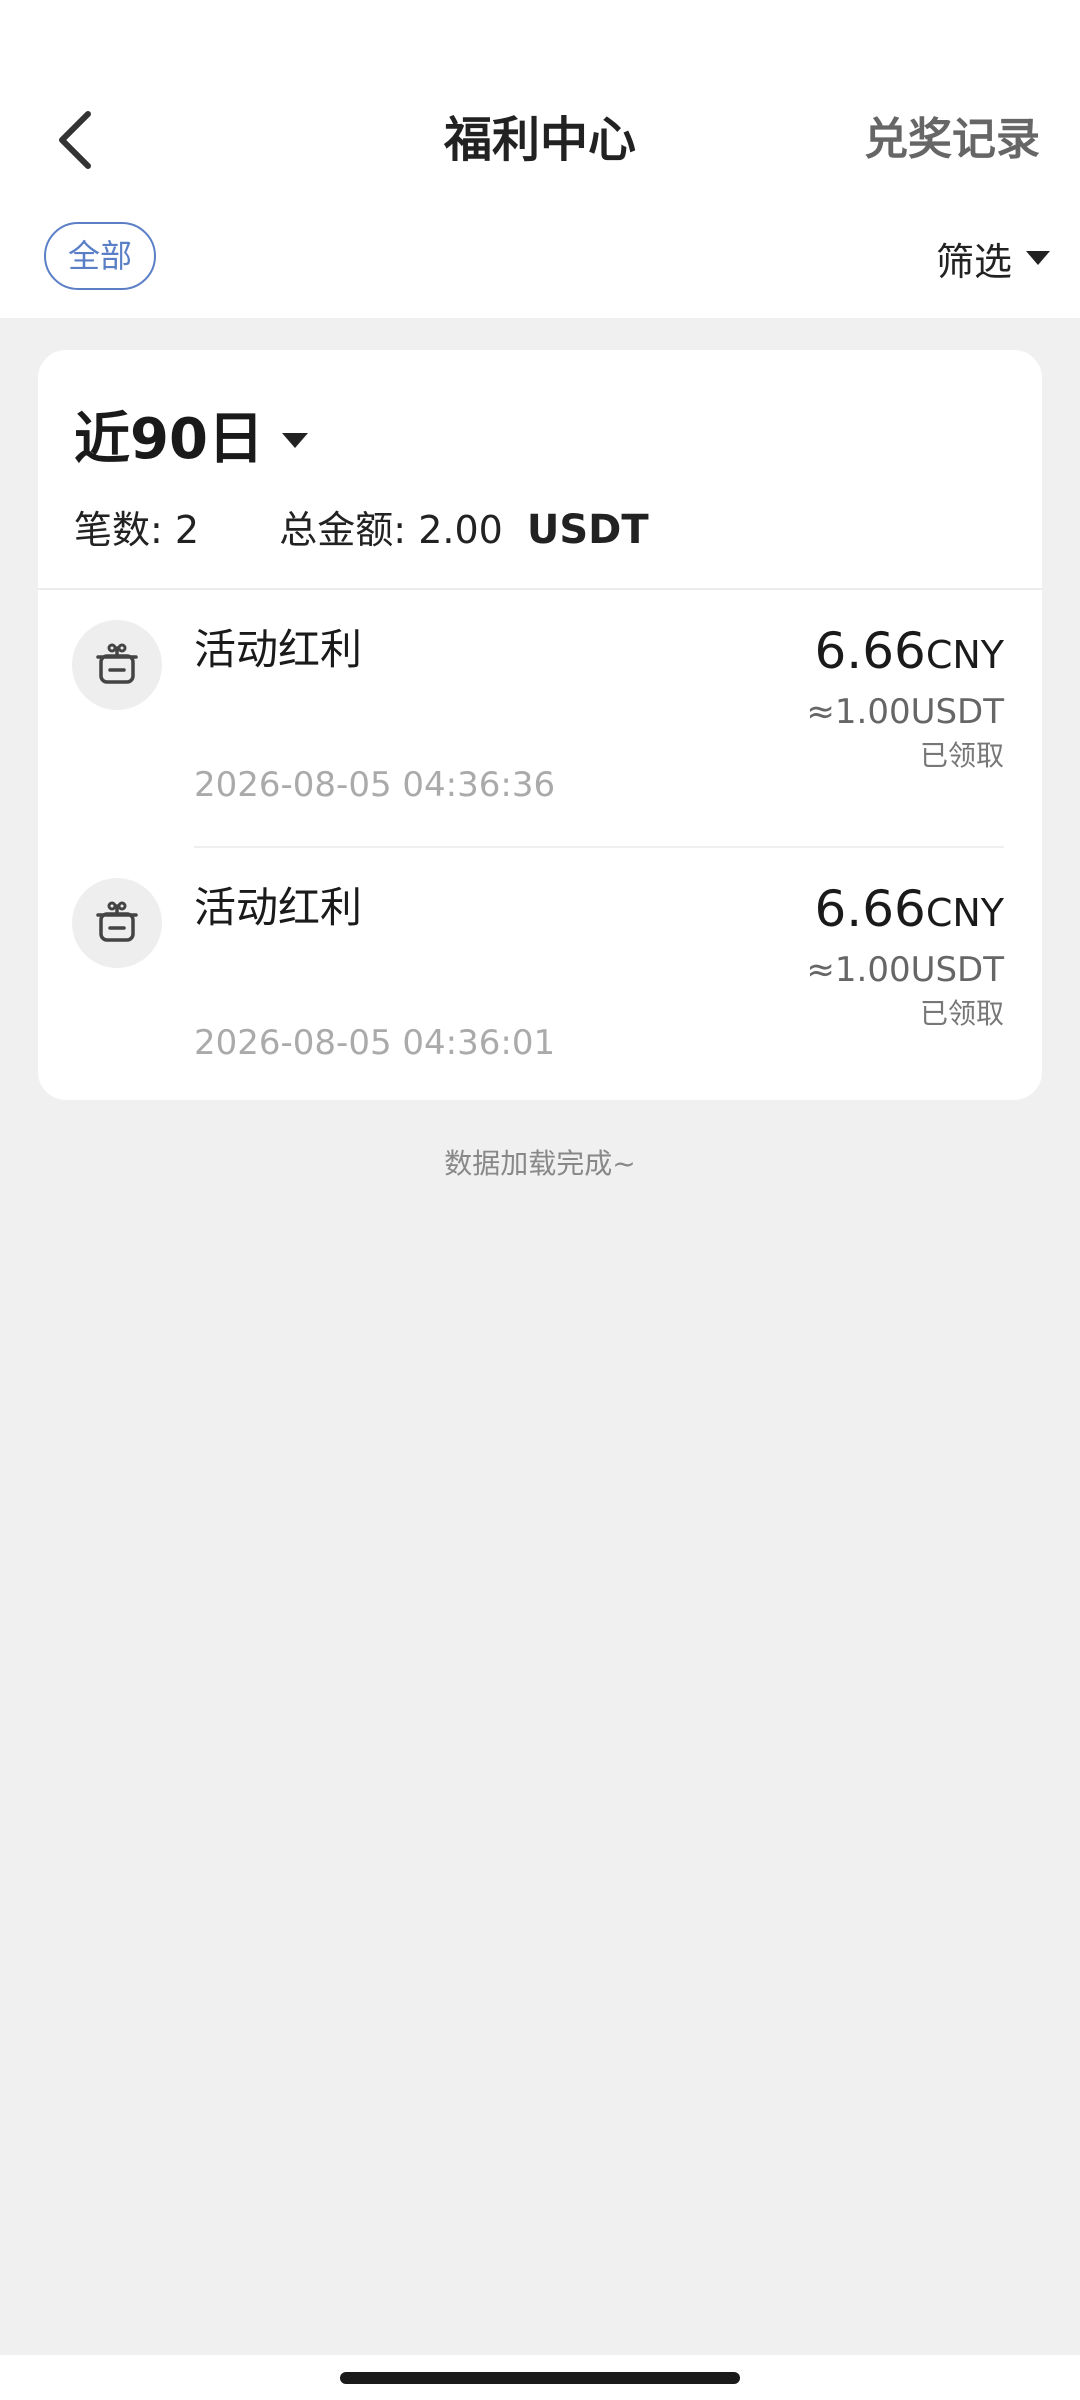 The image size is (1080, 2400). What do you see at coordinates (375, 1043) in the screenshot?
I see `record-time: 2026-08-05 04:36:01` at bounding box center [375, 1043].